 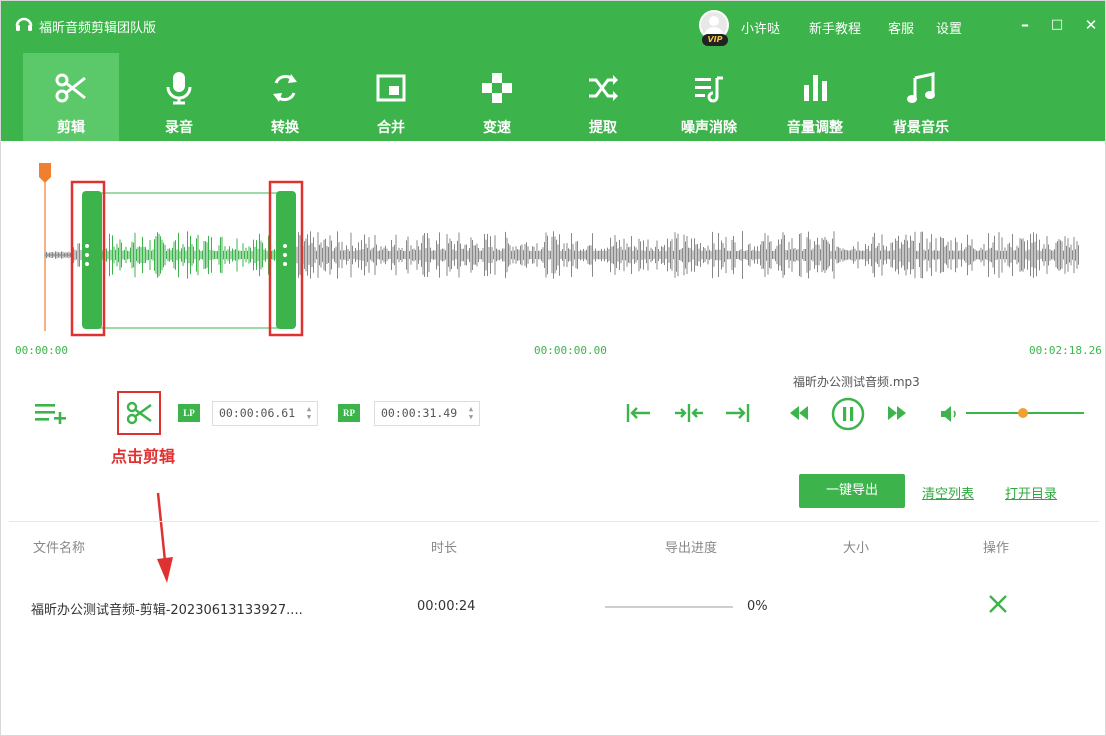 I want to click on tool-extract: 提取, so click(x=603, y=97).